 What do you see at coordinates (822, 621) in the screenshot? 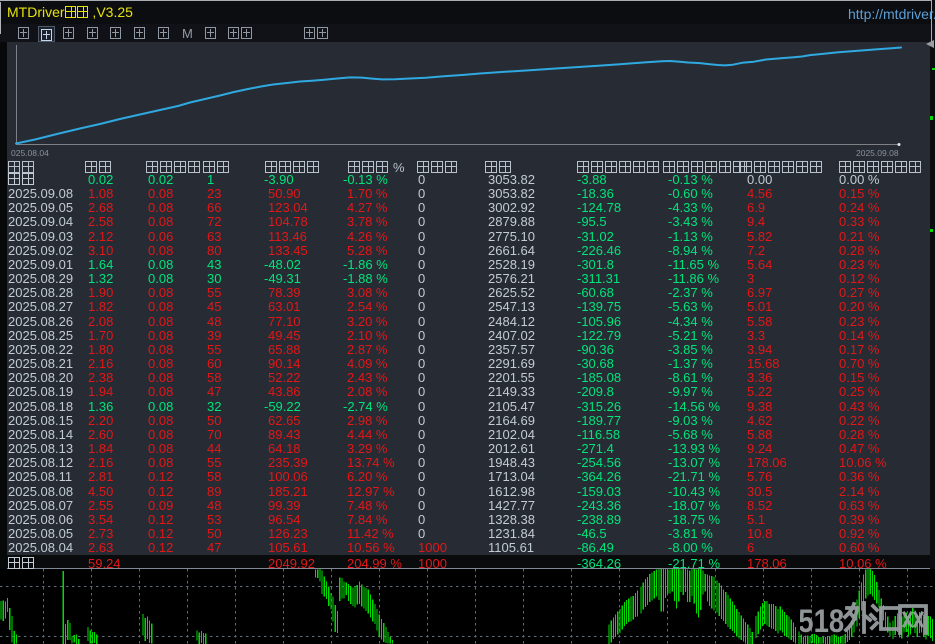
I see `svg-text: 518` at bounding box center [822, 621].